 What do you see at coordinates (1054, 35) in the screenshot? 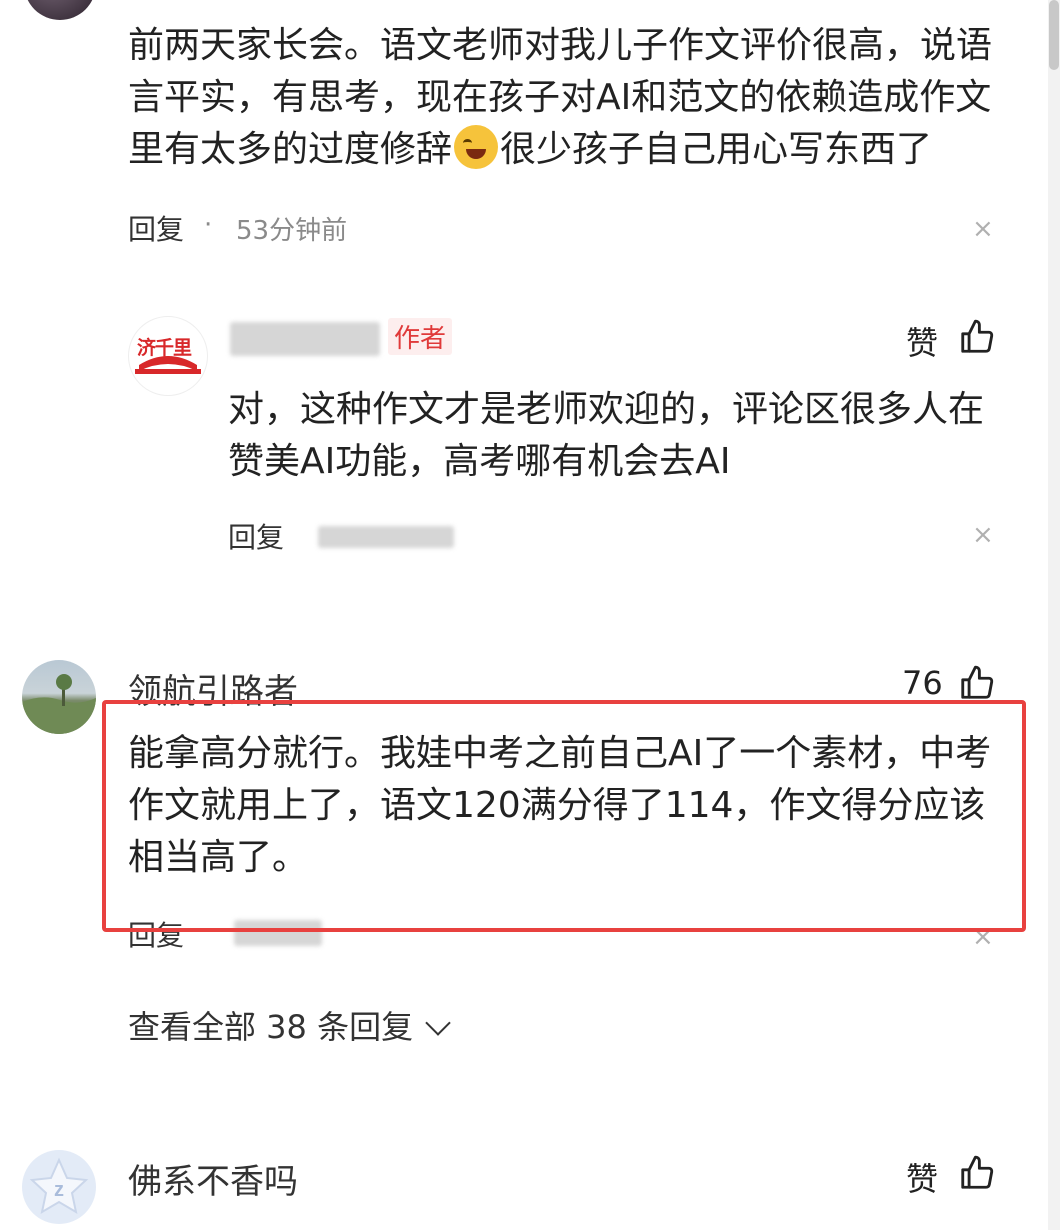
I see `scrollbar-thumb` at bounding box center [1054, 35].